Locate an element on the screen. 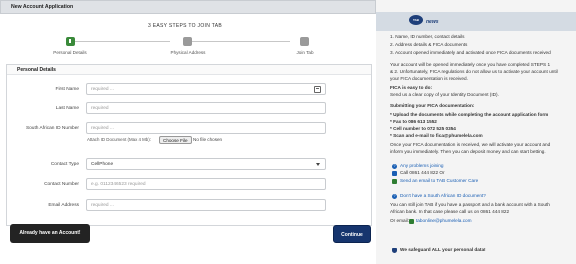  already-have-account-button: Already have an Account! is located at coordinates (50, 233).